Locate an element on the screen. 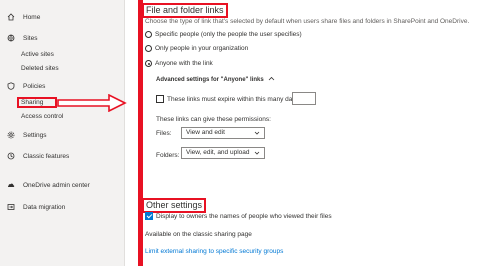 This screenshot has width=480, height=266. nav-onedrive-admin-center: OneDrive admin center is located at coordinates (62, 185).